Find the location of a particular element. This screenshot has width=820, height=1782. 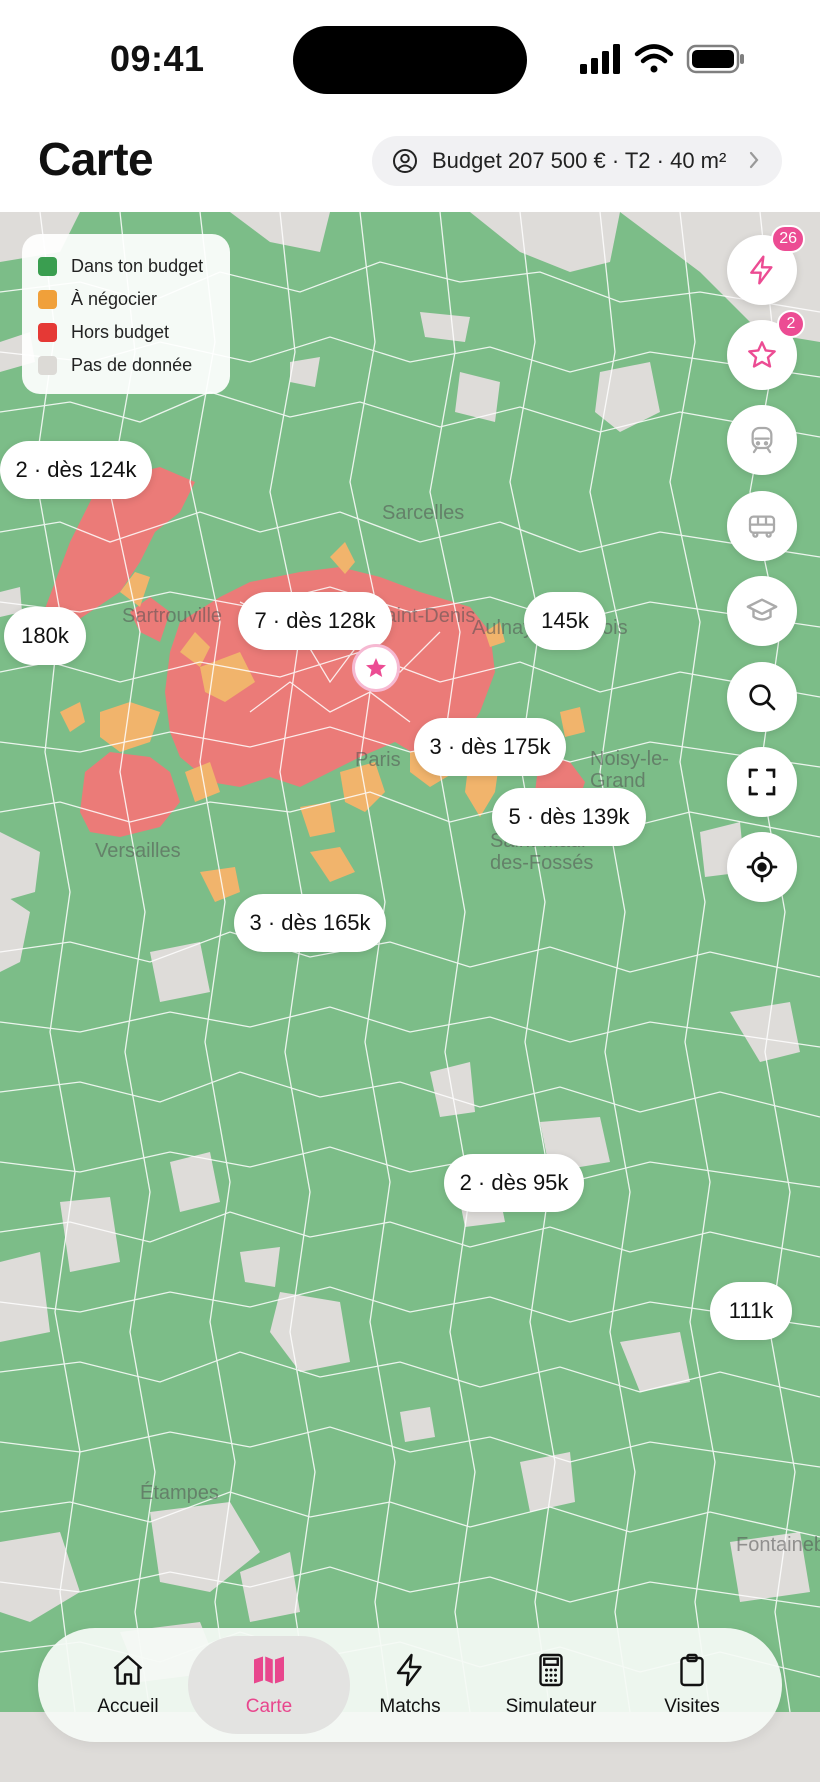

nav-label: Matchs is located at coordinates (410, 1706).